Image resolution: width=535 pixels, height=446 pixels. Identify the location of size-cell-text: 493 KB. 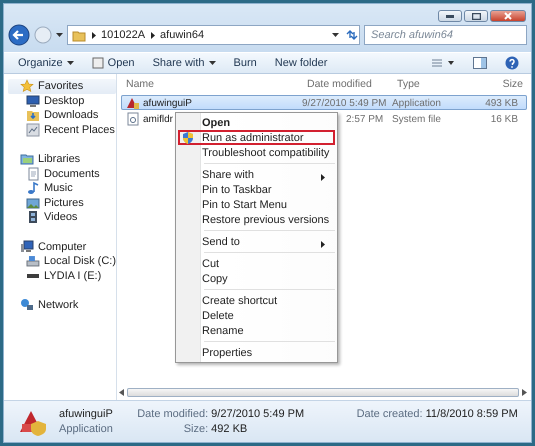
(501, 103).